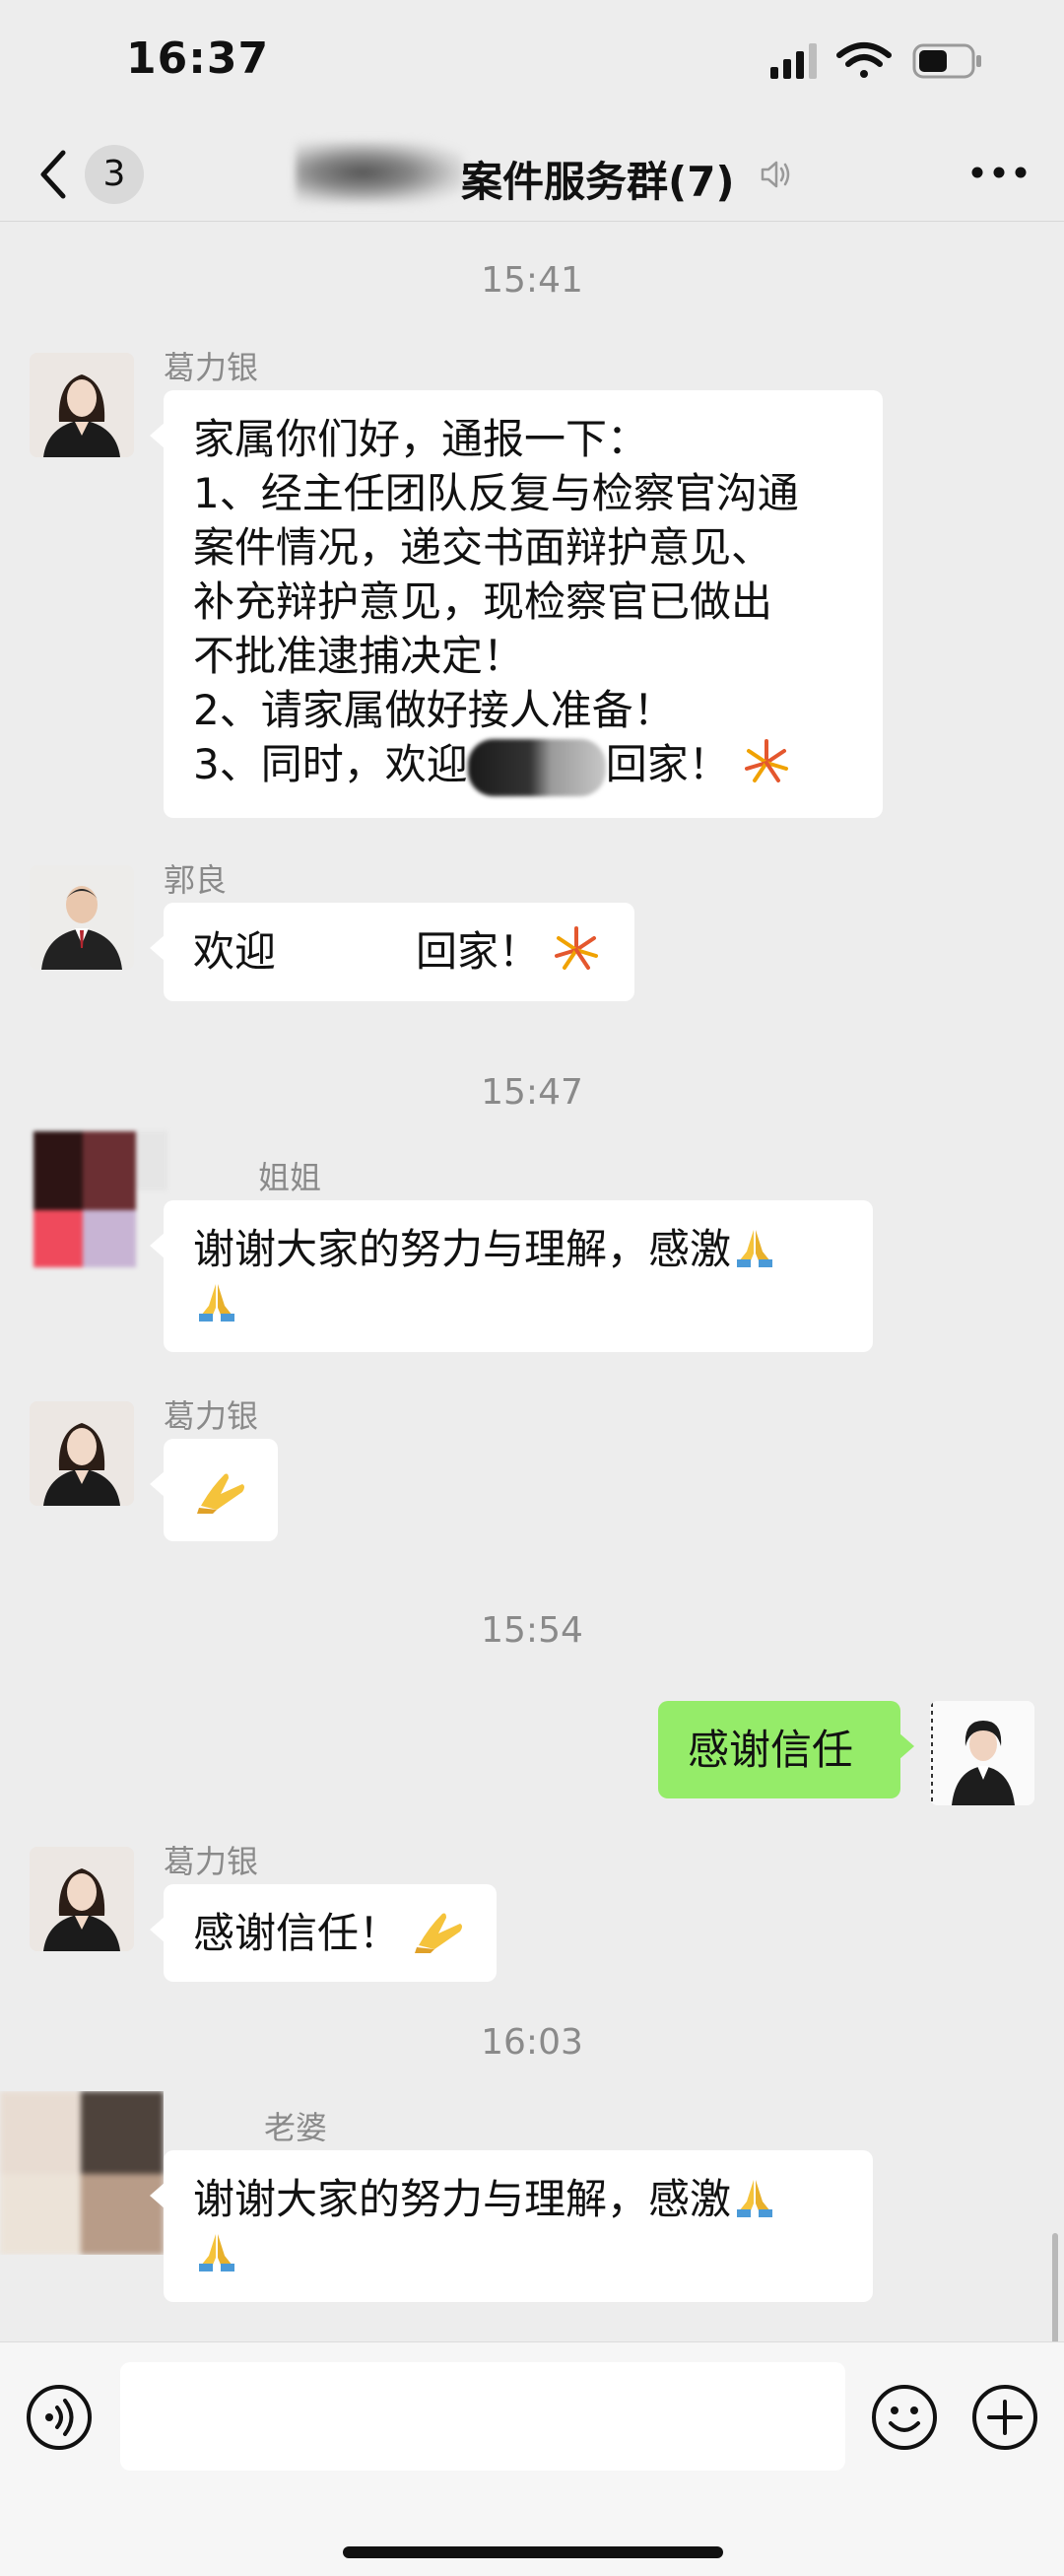  I want to click on message-bubble-self: 感谢信任, so click(786, 1750).